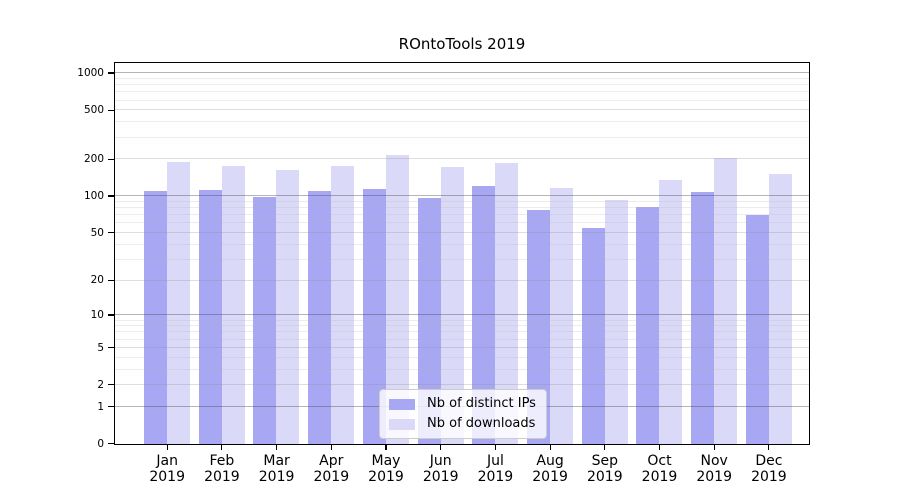 The height and width of the screenshot is (500, 900). What do you see at coordinates (769, 447) in the screenshot?
I see `x-tick-dec` at bounding box center [769, 447].